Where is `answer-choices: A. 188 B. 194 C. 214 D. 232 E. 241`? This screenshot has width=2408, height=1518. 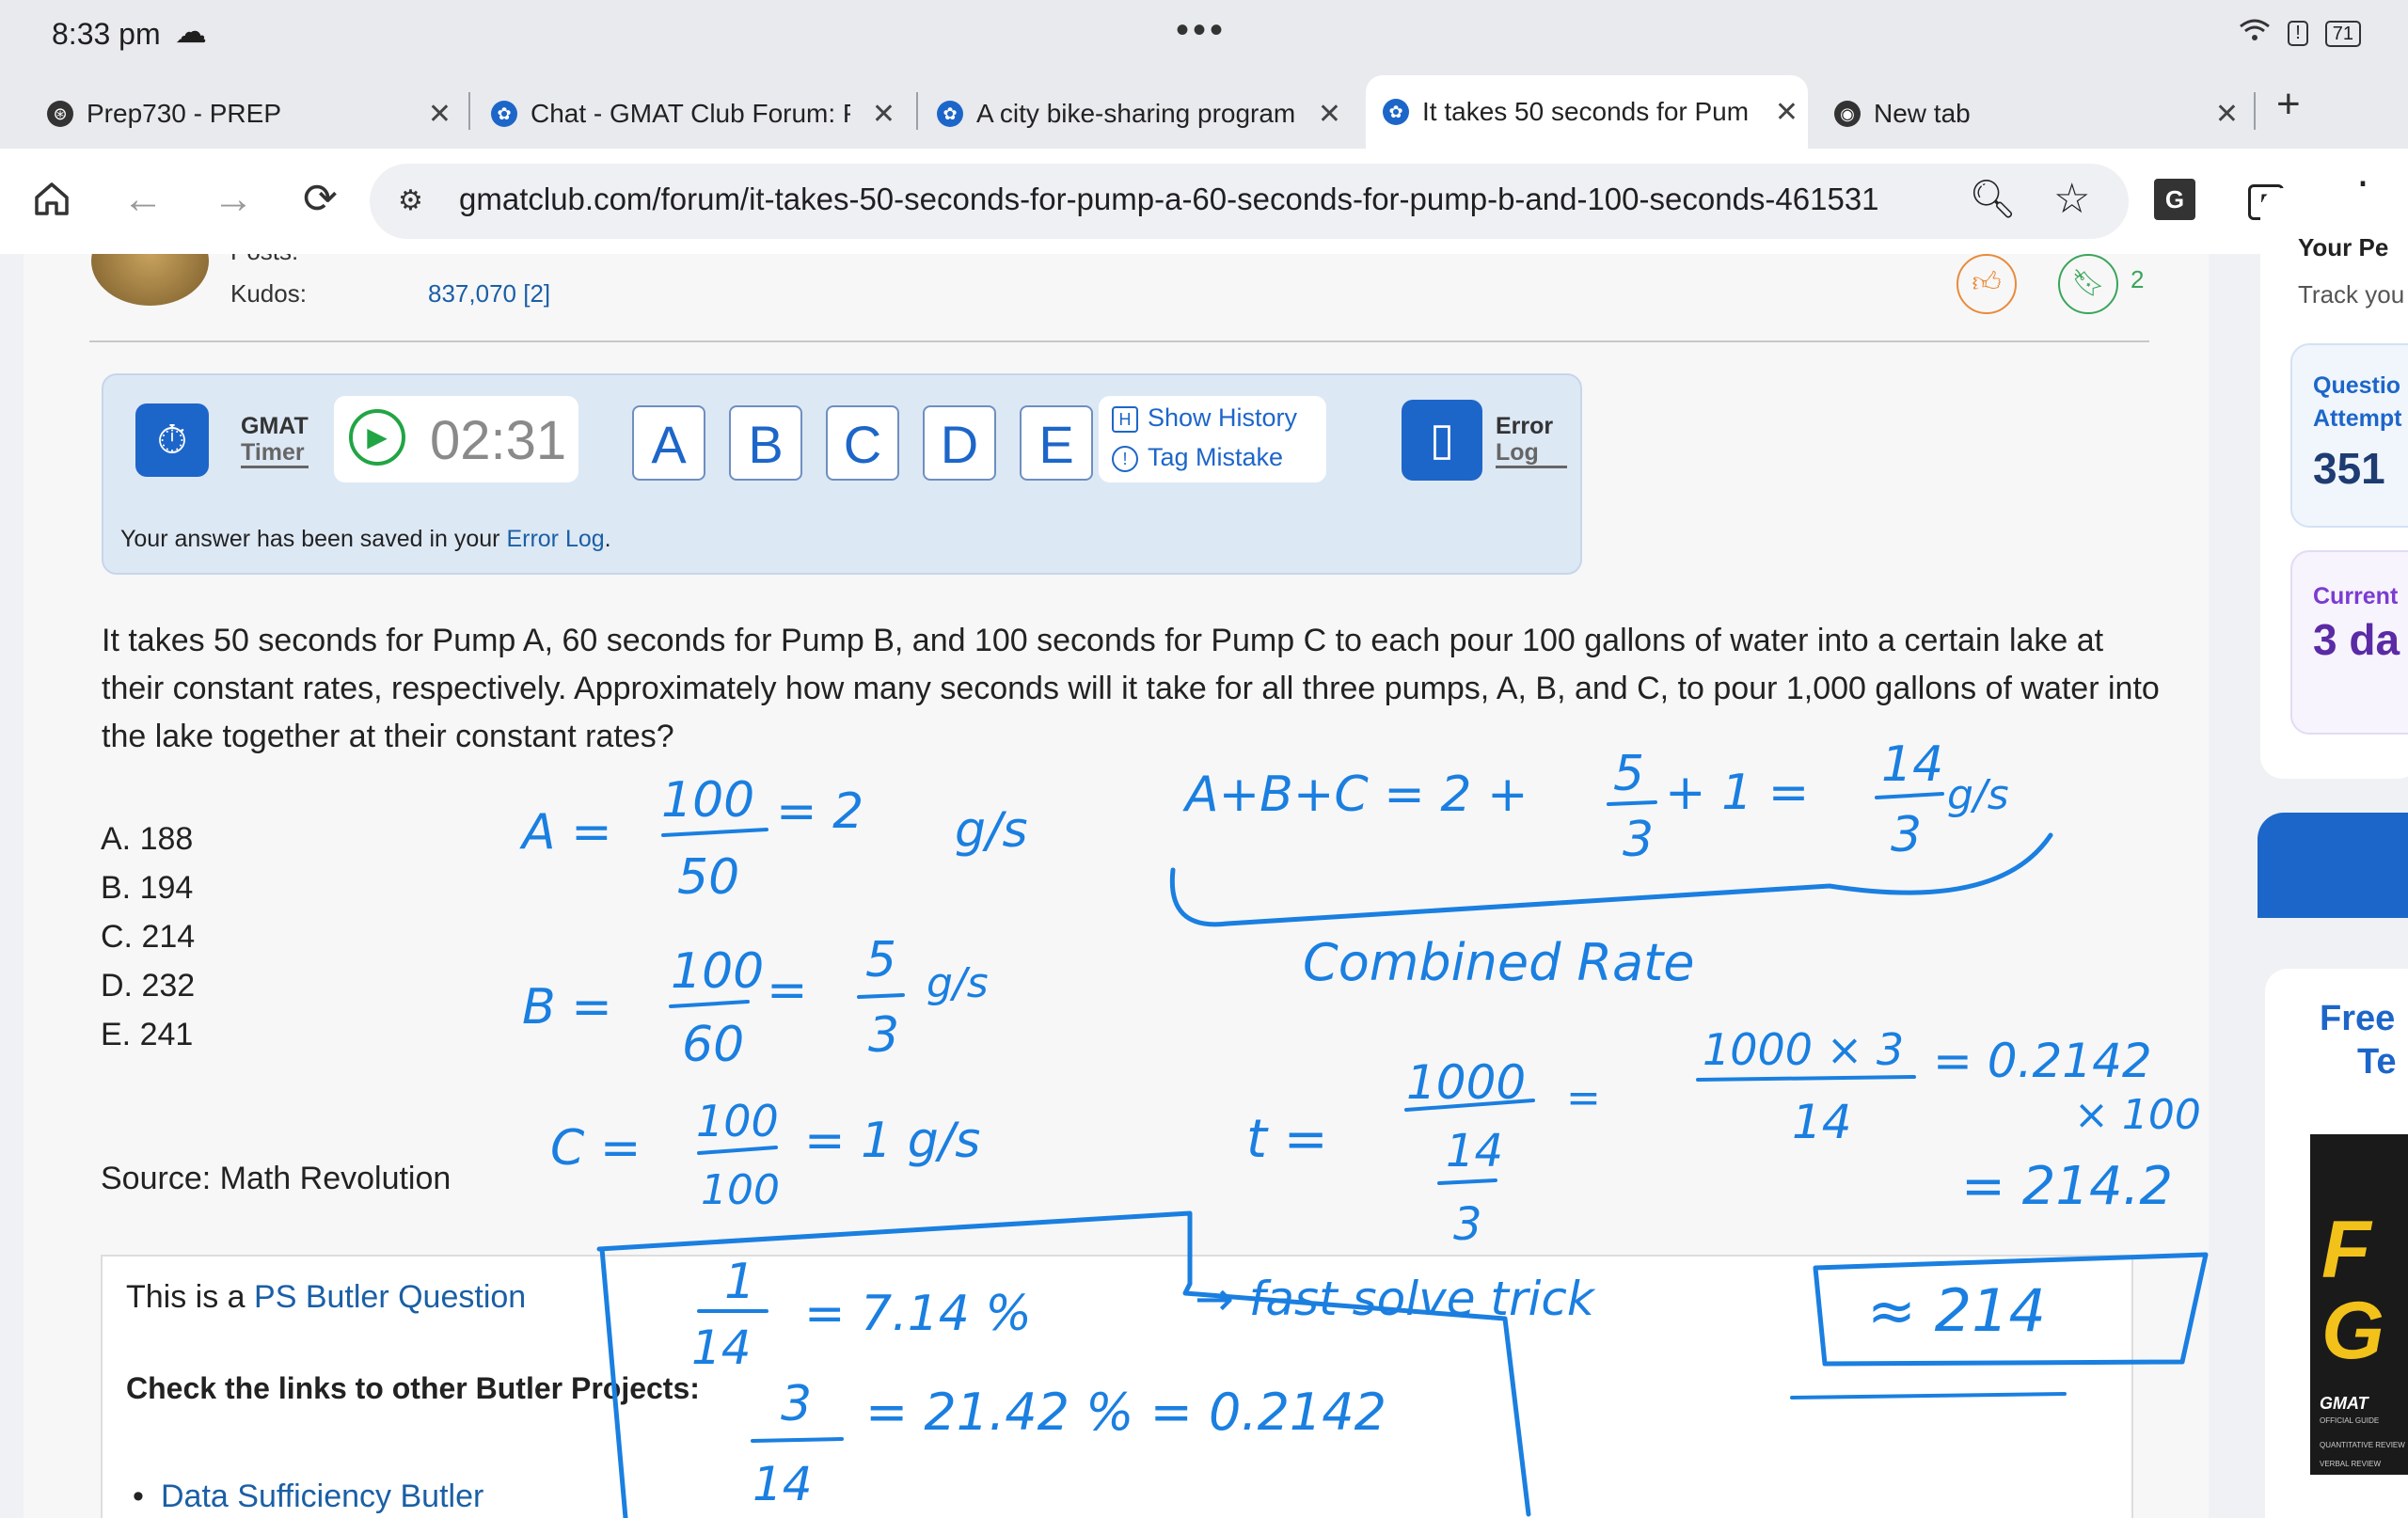 answer-choices: A. 188 B. 194 C. 214 D. 232 E. 241 is located at coordinates (148, 937).